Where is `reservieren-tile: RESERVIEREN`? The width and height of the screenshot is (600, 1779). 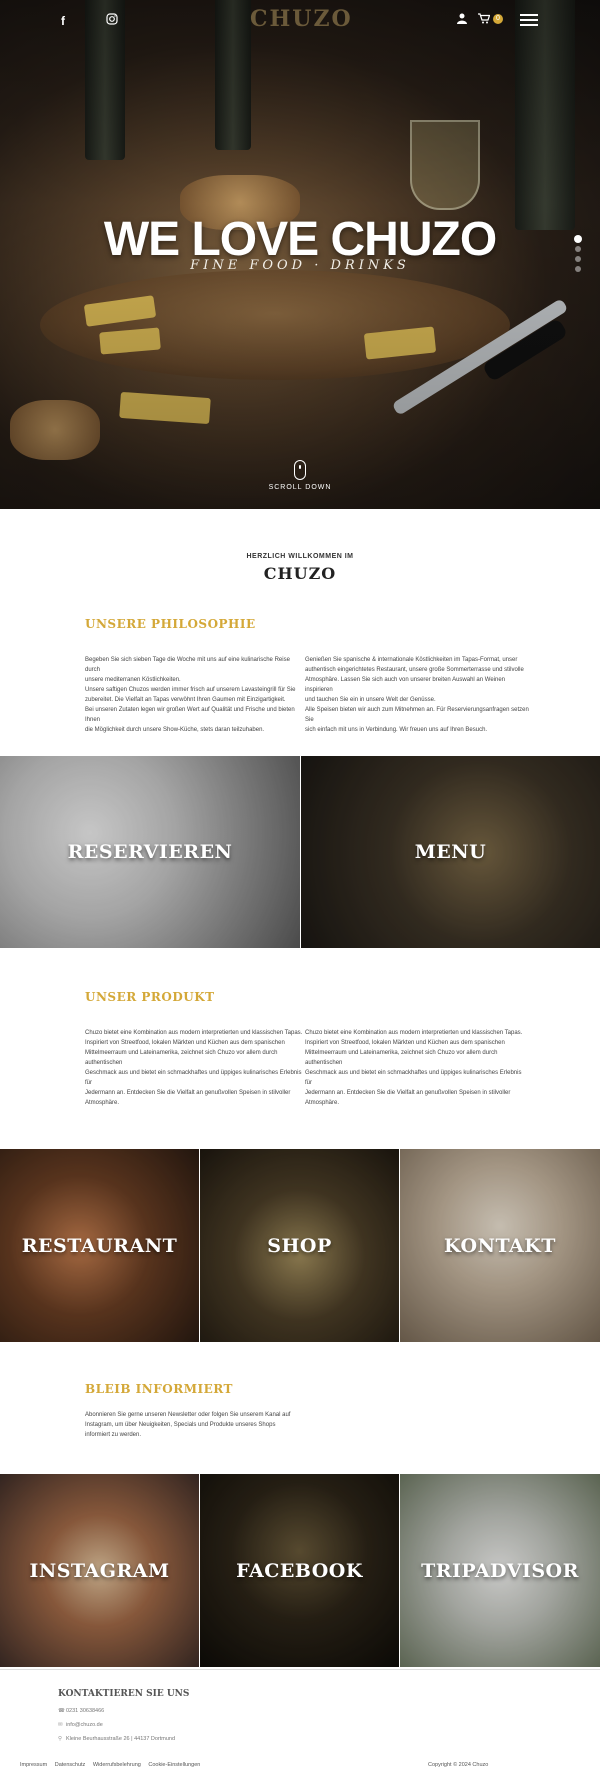
reservieren-tile: RESERVIEREN is located at coordinates (150, 852).